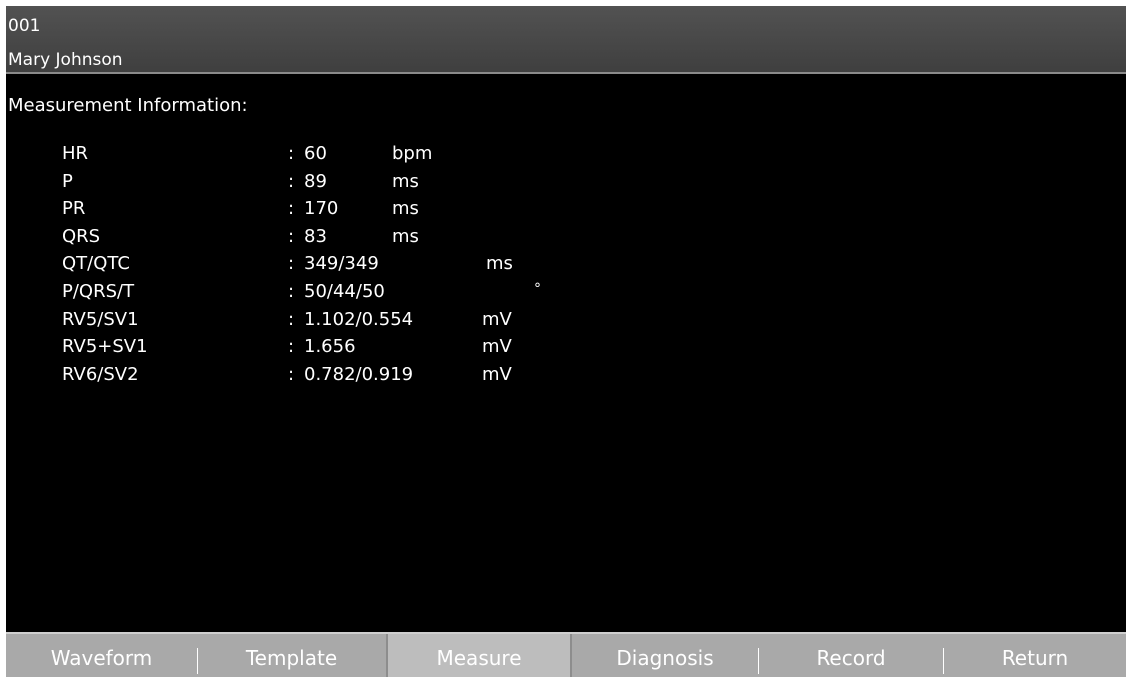 This screenshot has height=682, width=1126. Describe the element at coordinates (359, 374) in the screenshot. I see `measurement-value: 0.782/0.919` at that location.